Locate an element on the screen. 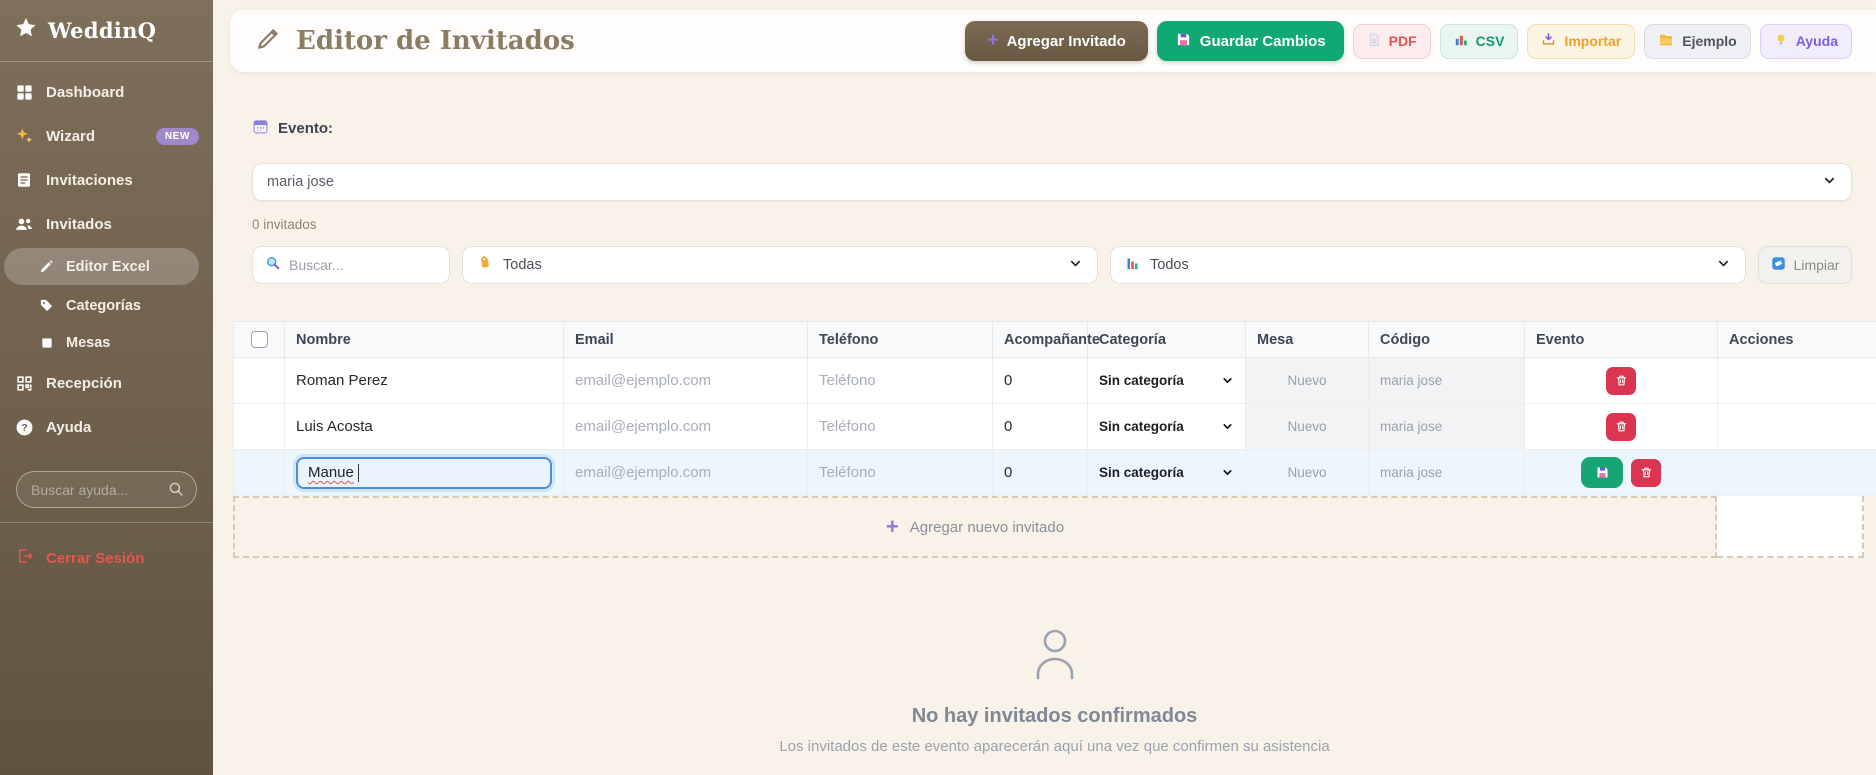  sidebar-item-invitados: Invitados is located at coordinates (106, 224).